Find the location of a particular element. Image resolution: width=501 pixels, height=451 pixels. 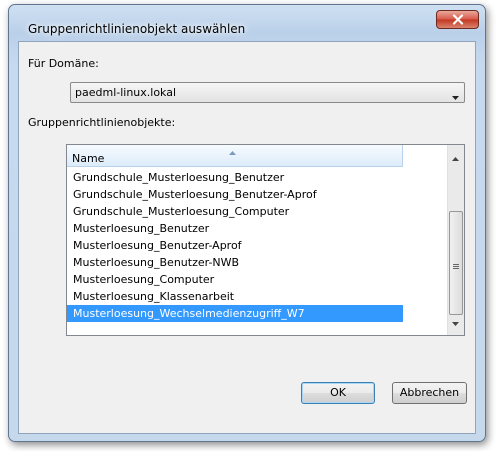

close-icon is located at coordinates (458, 19).